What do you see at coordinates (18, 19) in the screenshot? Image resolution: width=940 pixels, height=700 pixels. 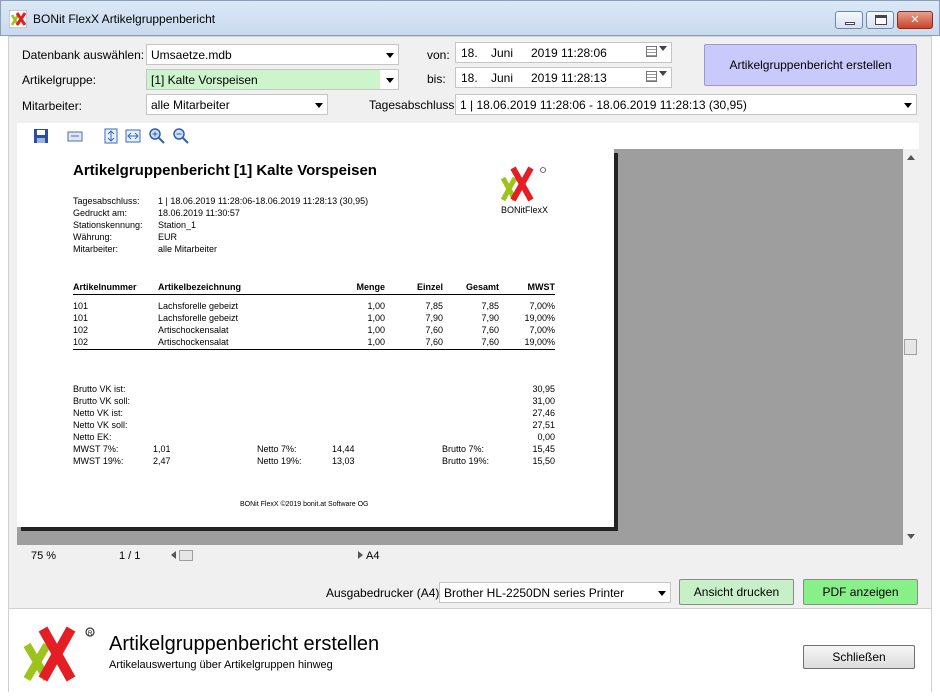 I see `app-logo-icon` at bounding box center [18, 19].